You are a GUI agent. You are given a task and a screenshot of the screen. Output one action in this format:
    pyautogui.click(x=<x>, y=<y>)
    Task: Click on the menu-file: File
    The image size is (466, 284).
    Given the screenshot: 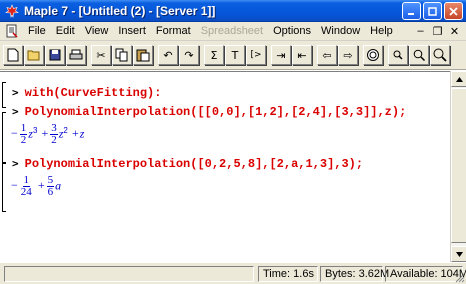 What is the action you would take?
    pyautogui.click(x=37, y=31)
    